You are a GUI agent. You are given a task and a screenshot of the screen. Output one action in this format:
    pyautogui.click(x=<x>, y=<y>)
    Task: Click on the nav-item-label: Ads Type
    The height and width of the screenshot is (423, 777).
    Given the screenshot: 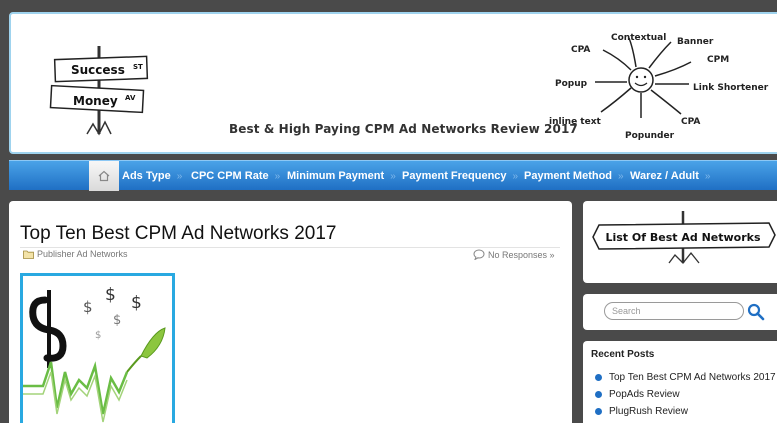 What is the action you would take?
    pyautogui.click(x=146, y=176)
    